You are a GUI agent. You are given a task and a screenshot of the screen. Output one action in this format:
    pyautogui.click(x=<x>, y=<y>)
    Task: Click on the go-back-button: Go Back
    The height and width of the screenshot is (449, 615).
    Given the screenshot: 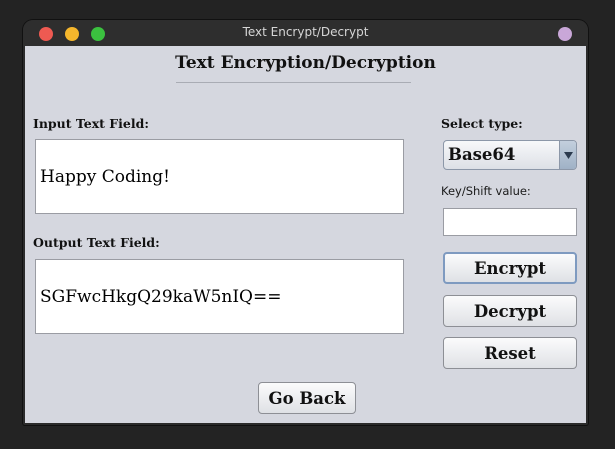 What is the action you would take?
    pyautogui.click(x=307, y=398)
    